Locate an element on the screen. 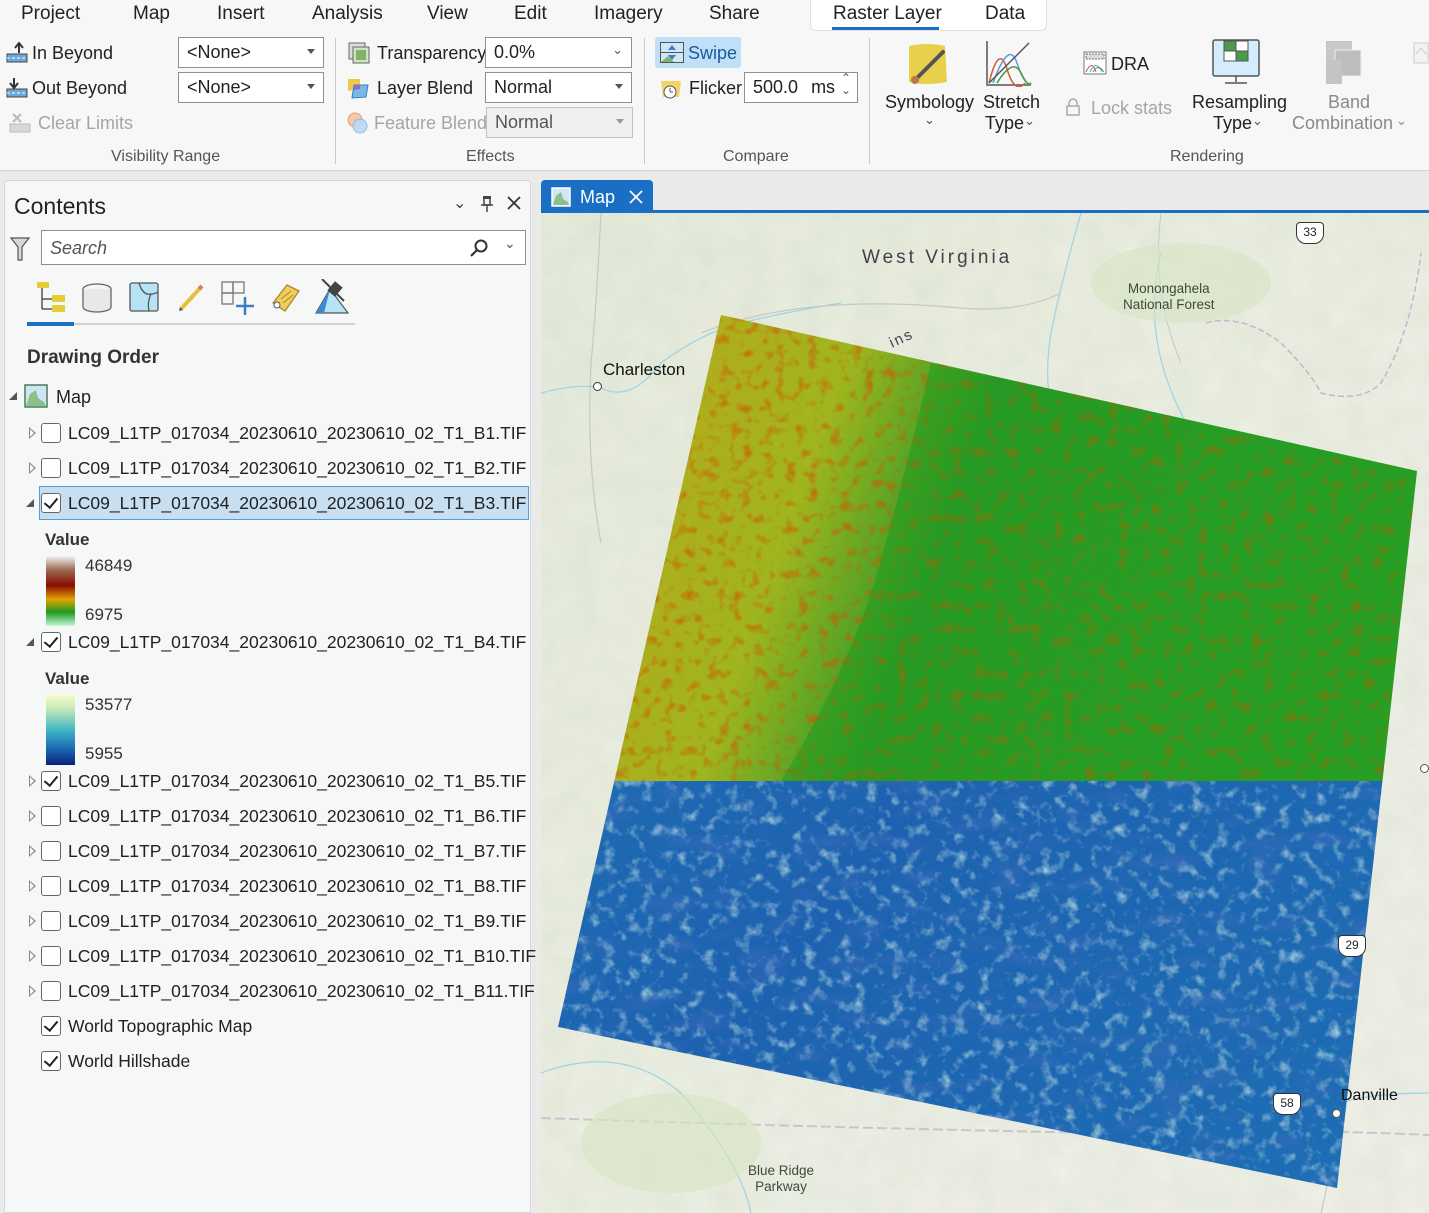  compare-group-label: Compare is located at coordinates (756, 156).